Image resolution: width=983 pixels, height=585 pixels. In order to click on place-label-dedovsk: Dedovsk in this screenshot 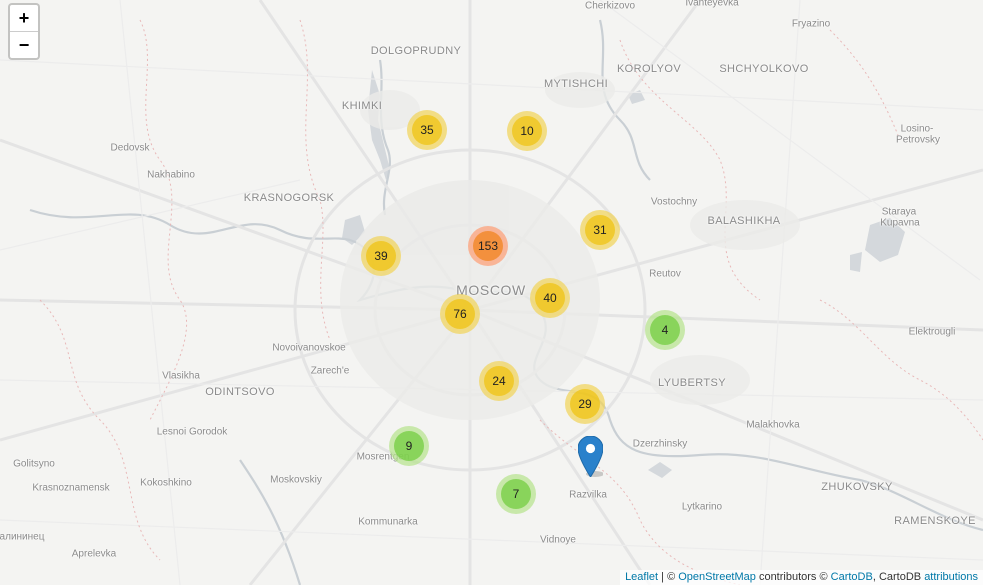, I will do `click(130, 148)`.